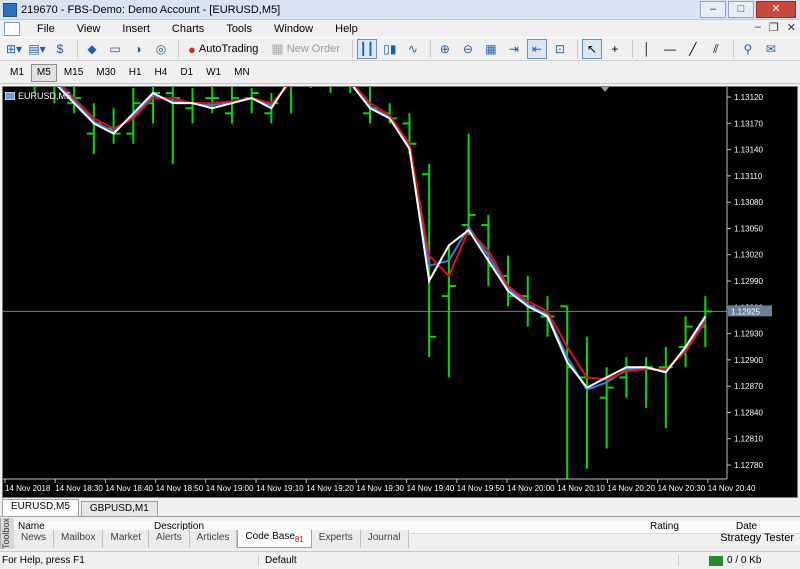 This screenshot has width=800, height=569. I want to click on timeframe-m5: M5, so click(43, 72).